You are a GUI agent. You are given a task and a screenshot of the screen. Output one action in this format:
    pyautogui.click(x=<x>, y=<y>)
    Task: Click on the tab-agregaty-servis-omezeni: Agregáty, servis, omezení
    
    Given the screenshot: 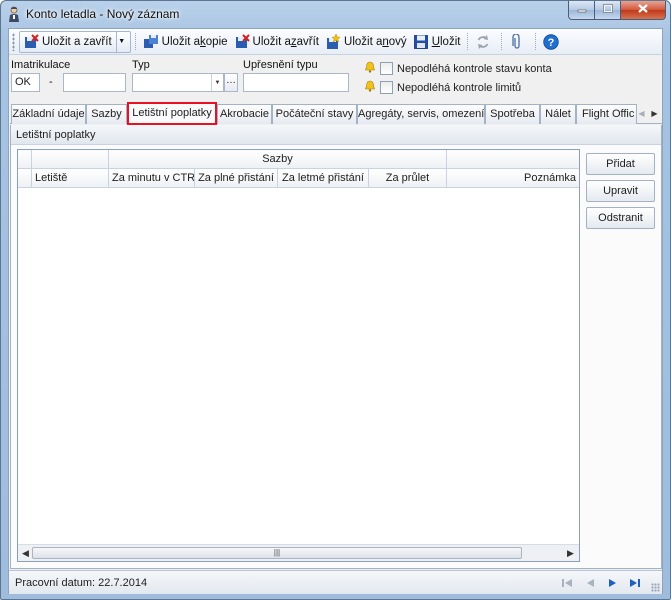 What is the action you would take?
    pyautogui.click(x=421, y=114)
    